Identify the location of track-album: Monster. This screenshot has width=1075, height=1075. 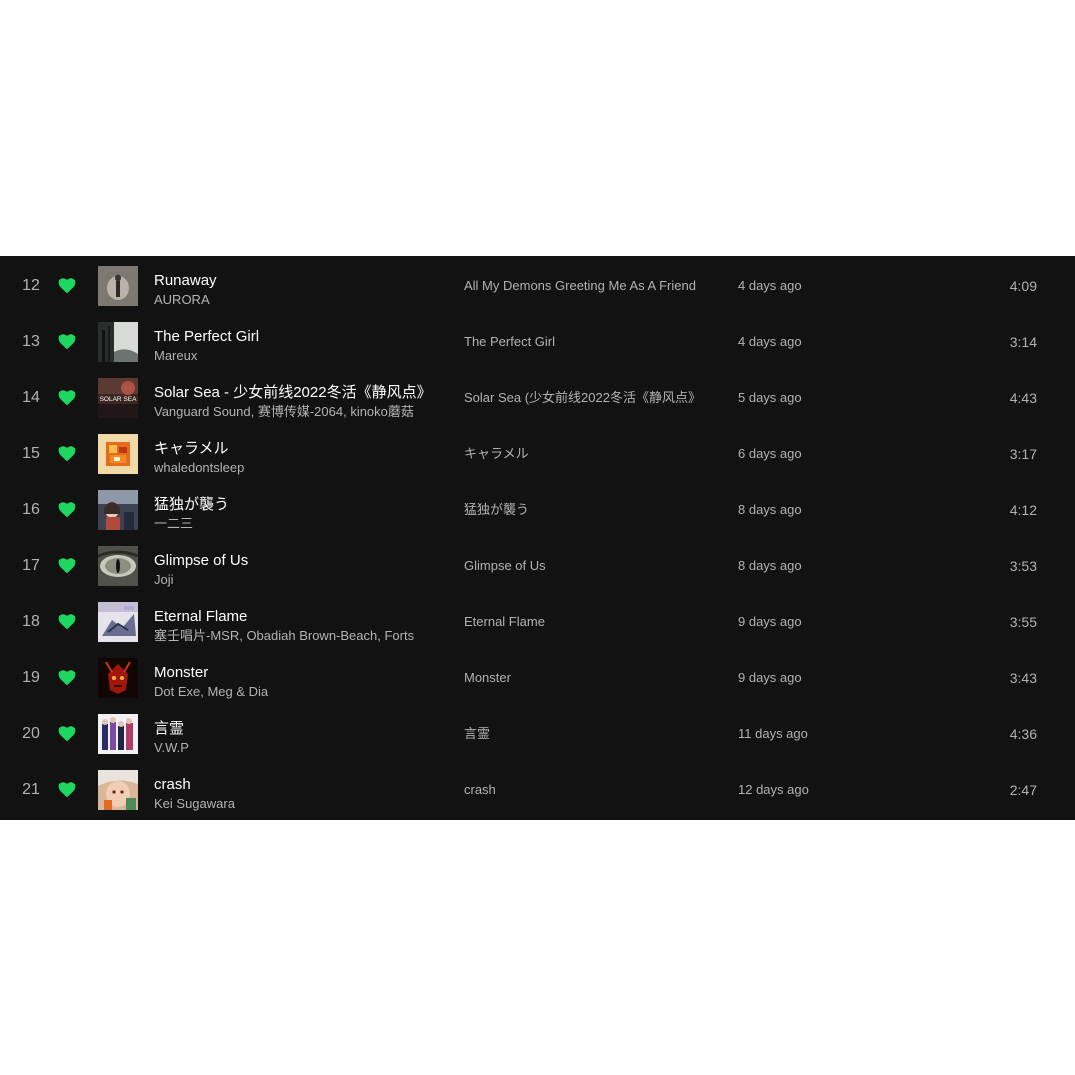
(592, 678).